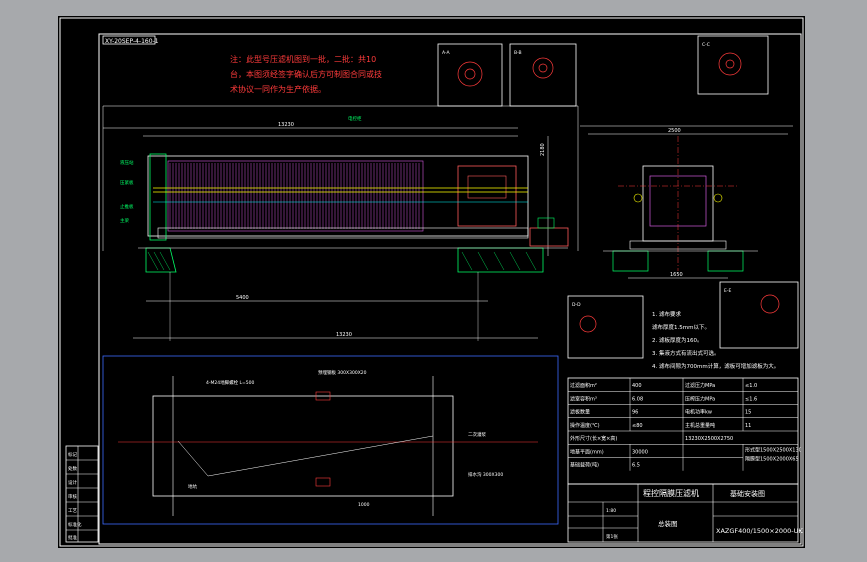 The width and height of the screenshot is (867, 562). Describe the element at coordinates (286, 125) in the screenshot. I see `dim-overall-top: 13230` at that location.